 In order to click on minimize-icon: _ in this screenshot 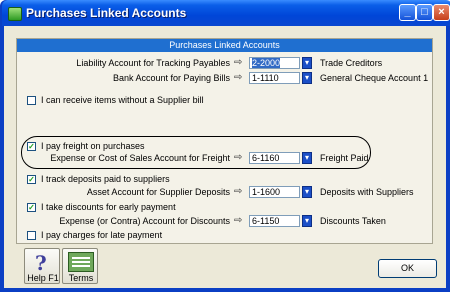, I will do `click(407, 12)`.